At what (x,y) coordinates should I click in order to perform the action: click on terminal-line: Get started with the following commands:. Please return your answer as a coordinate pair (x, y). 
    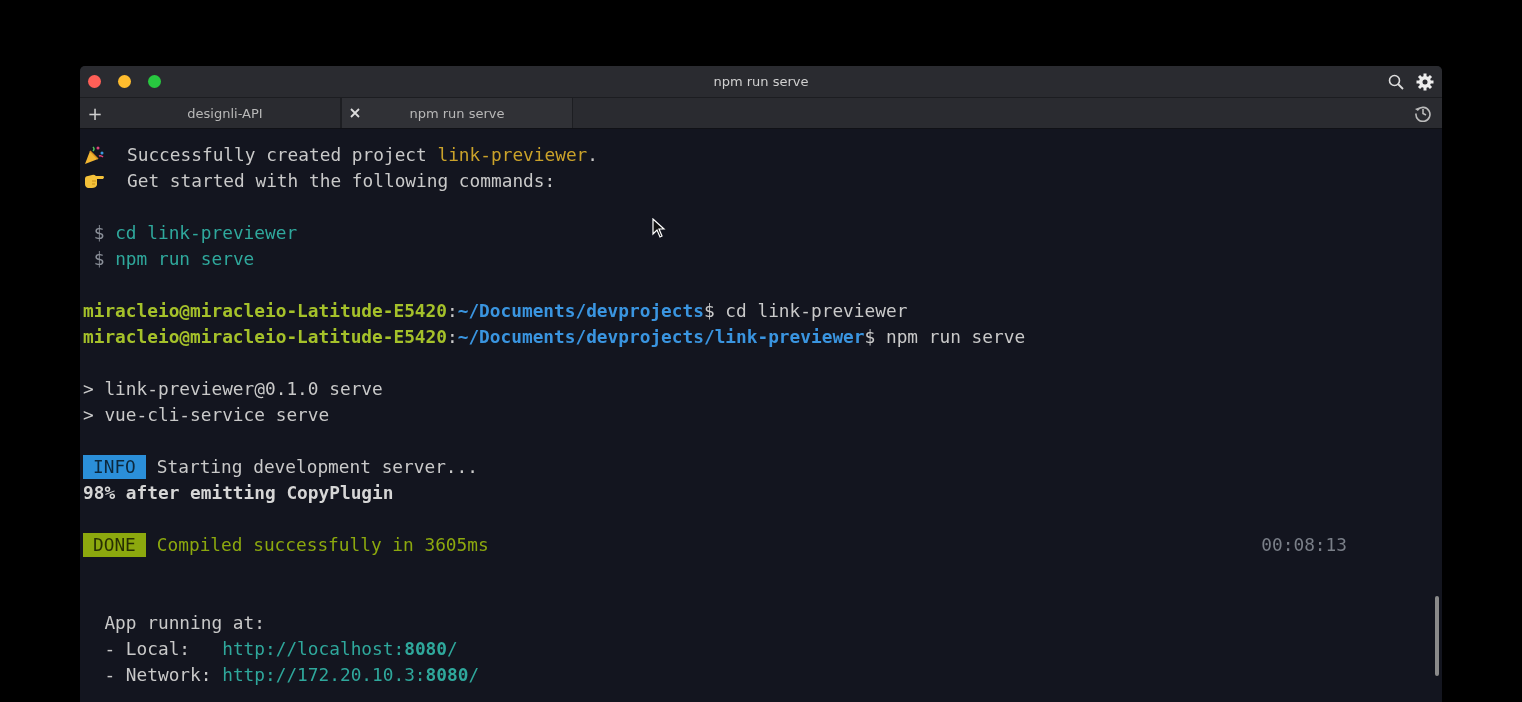
    Looking at the image, I should click on (341, 181).